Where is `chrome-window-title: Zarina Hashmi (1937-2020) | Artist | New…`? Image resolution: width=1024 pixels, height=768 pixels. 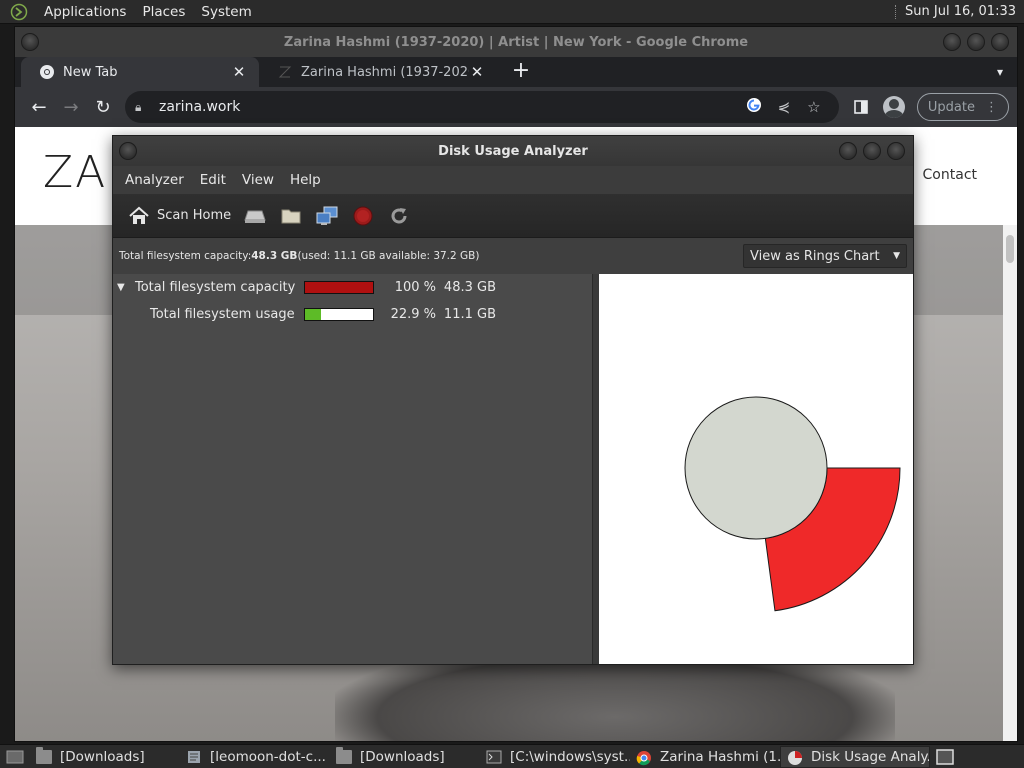
chrome-window-title: Zarina Hashmi (1937-2020) | Artist | New… is located at coordinates (516, 42).